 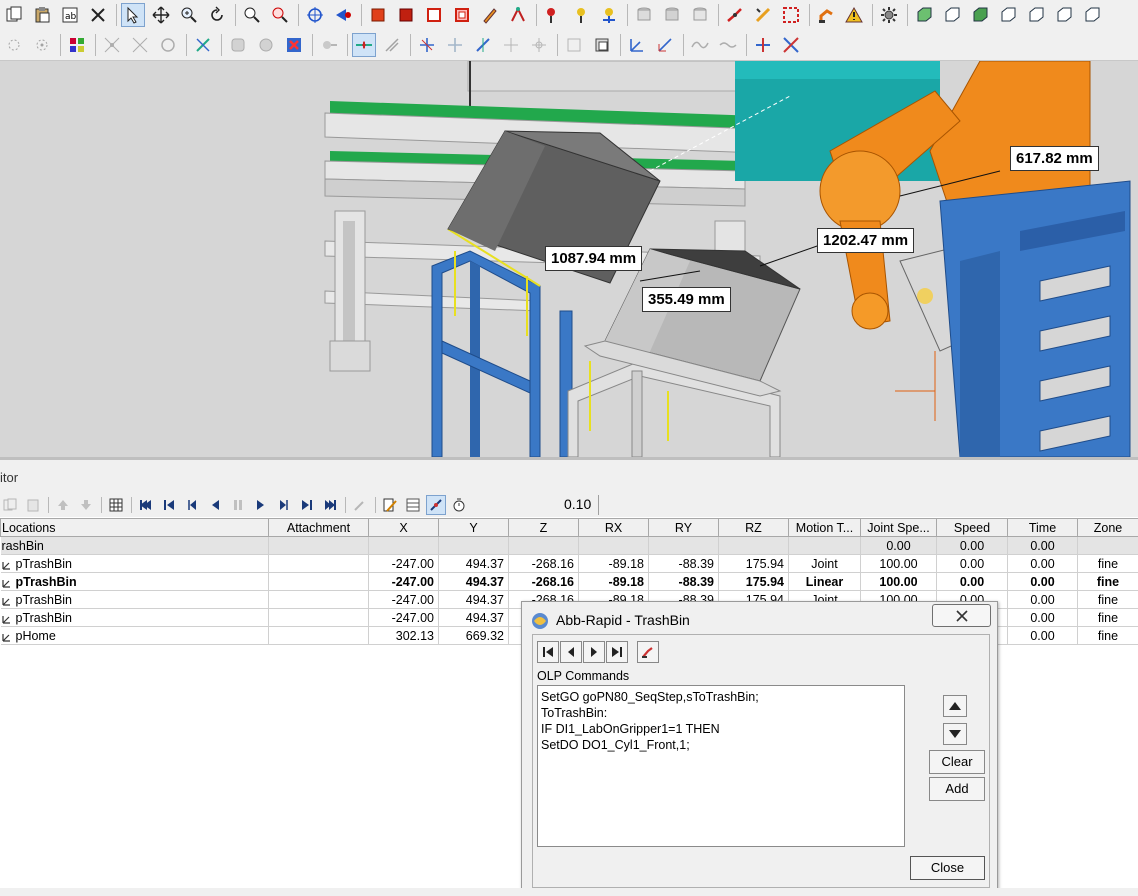 What do you see at coordinates (203, 45) in the screenshot?
I see `axis-tool-icon` at bounding box center [203, 45].